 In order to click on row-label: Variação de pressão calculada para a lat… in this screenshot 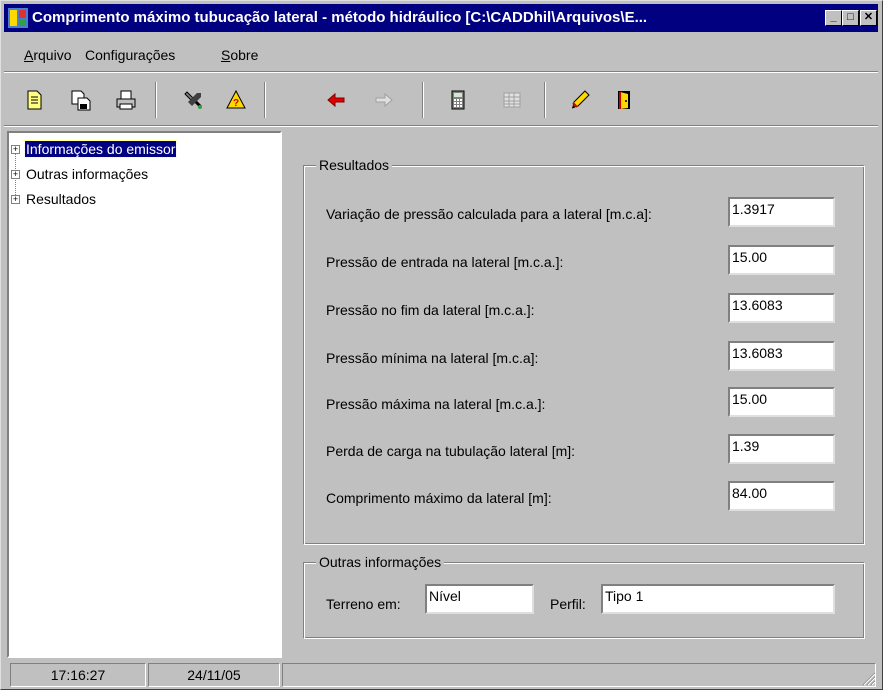, I will do `click(489, 214)`.